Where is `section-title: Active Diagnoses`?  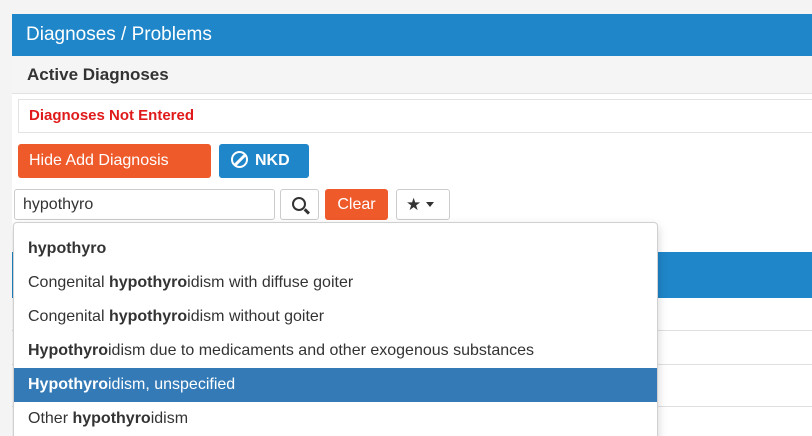
section-title: Active Diagnoses is located at coordinates (412, 75).